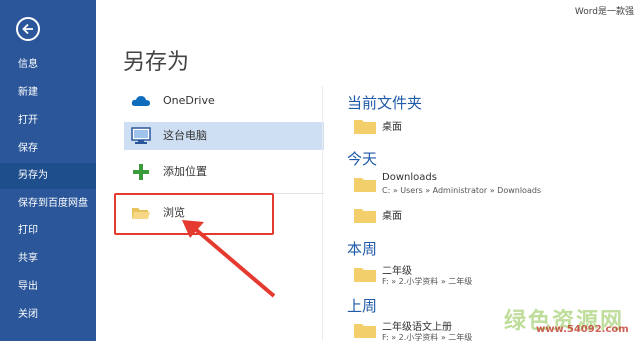 The image size is (640, 348). What do you see at coordinates (185, 135) in the screenshot?
I see `location-label: 这台电脑` at bounding box center [185, 135].